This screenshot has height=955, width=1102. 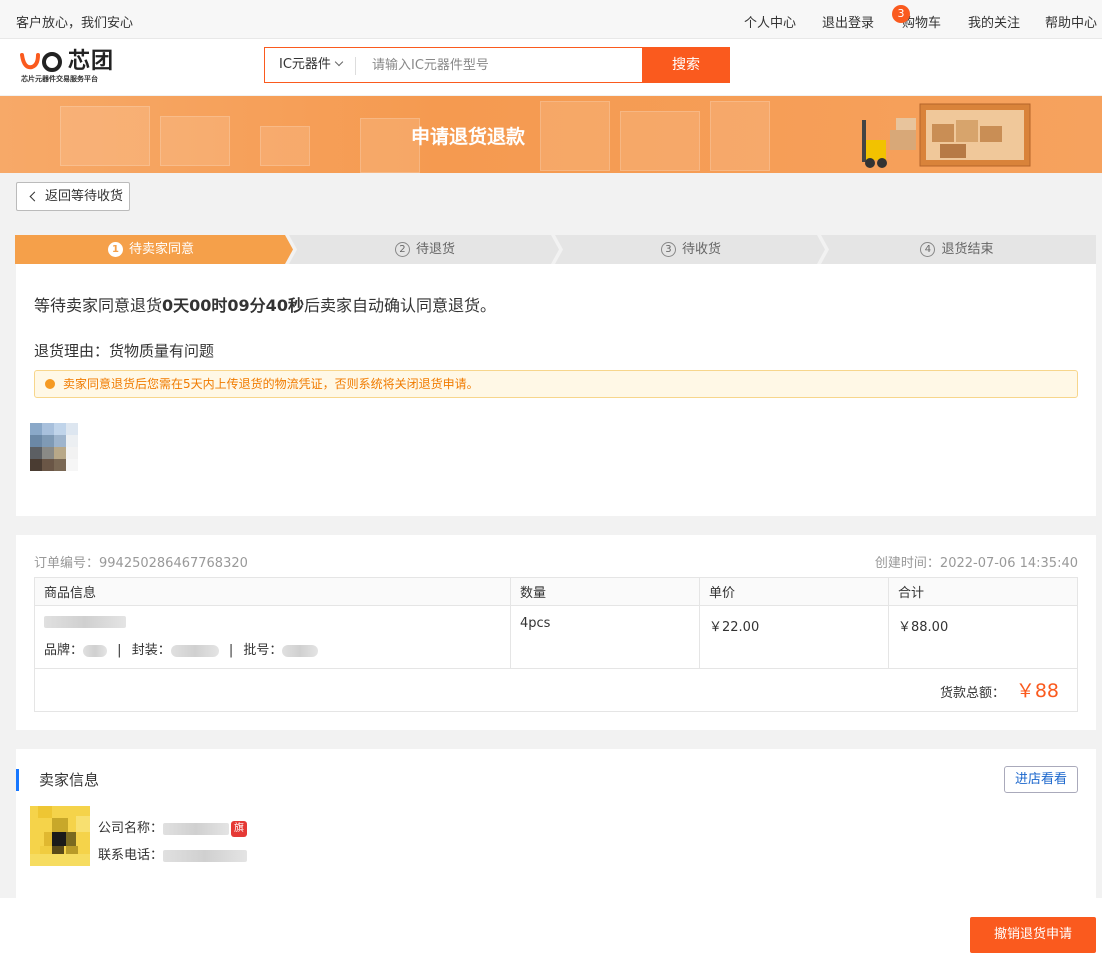 What do you see at coordinates (928, 249) in the screenshot?
I see `step-number: 4` at bounding box center [928, 249].